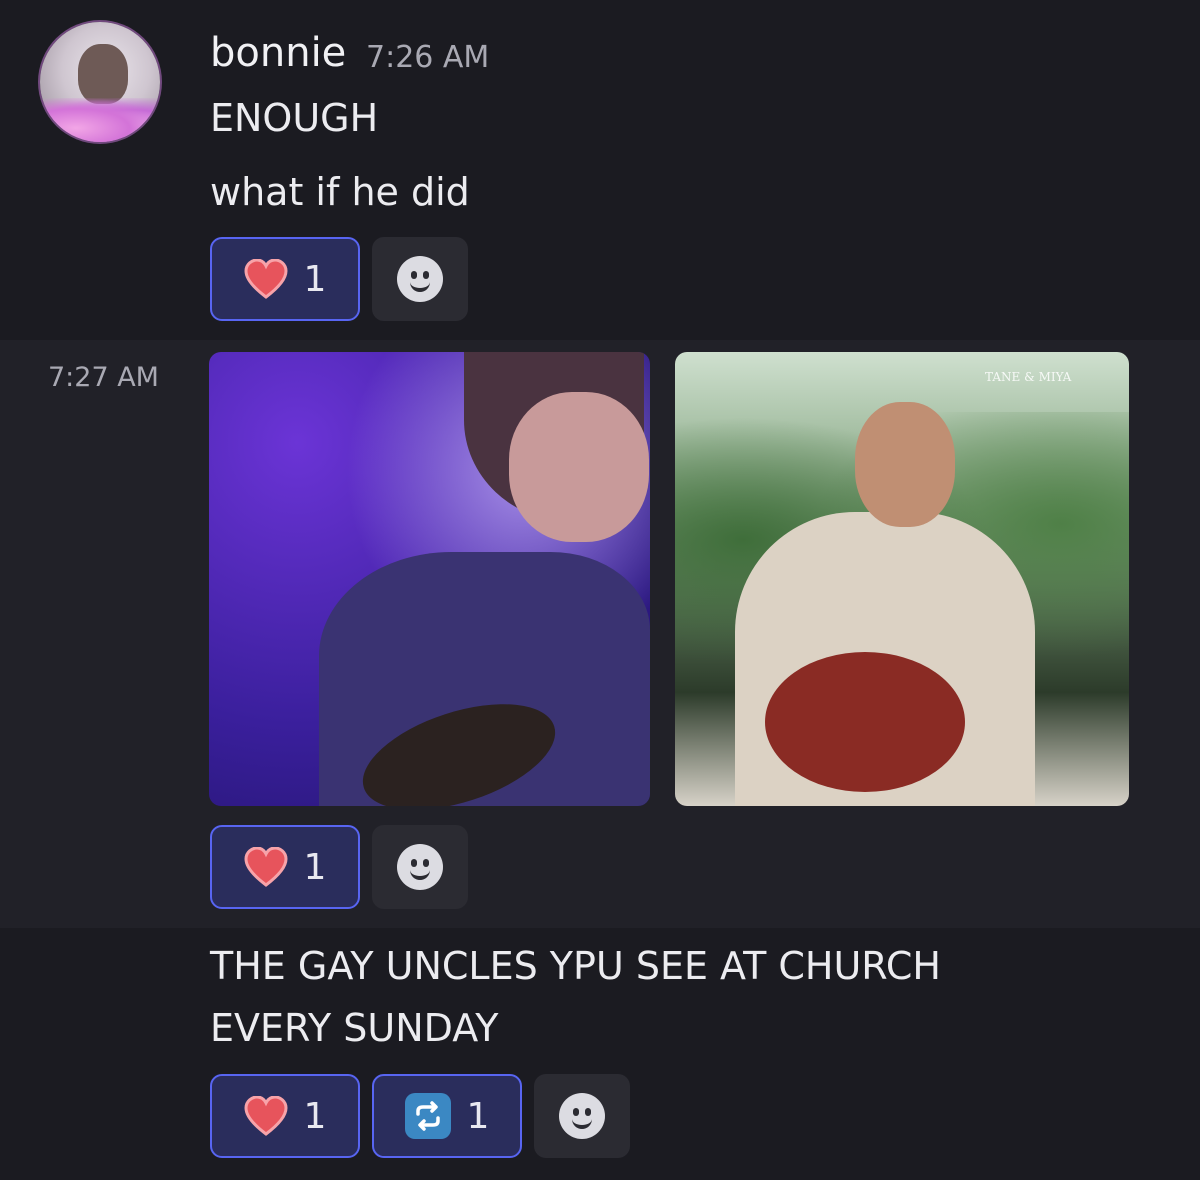  What do you see at coordinates (278, 53) in the screenshot?
I see `username: bonnie` at bounding box center [278, 53].